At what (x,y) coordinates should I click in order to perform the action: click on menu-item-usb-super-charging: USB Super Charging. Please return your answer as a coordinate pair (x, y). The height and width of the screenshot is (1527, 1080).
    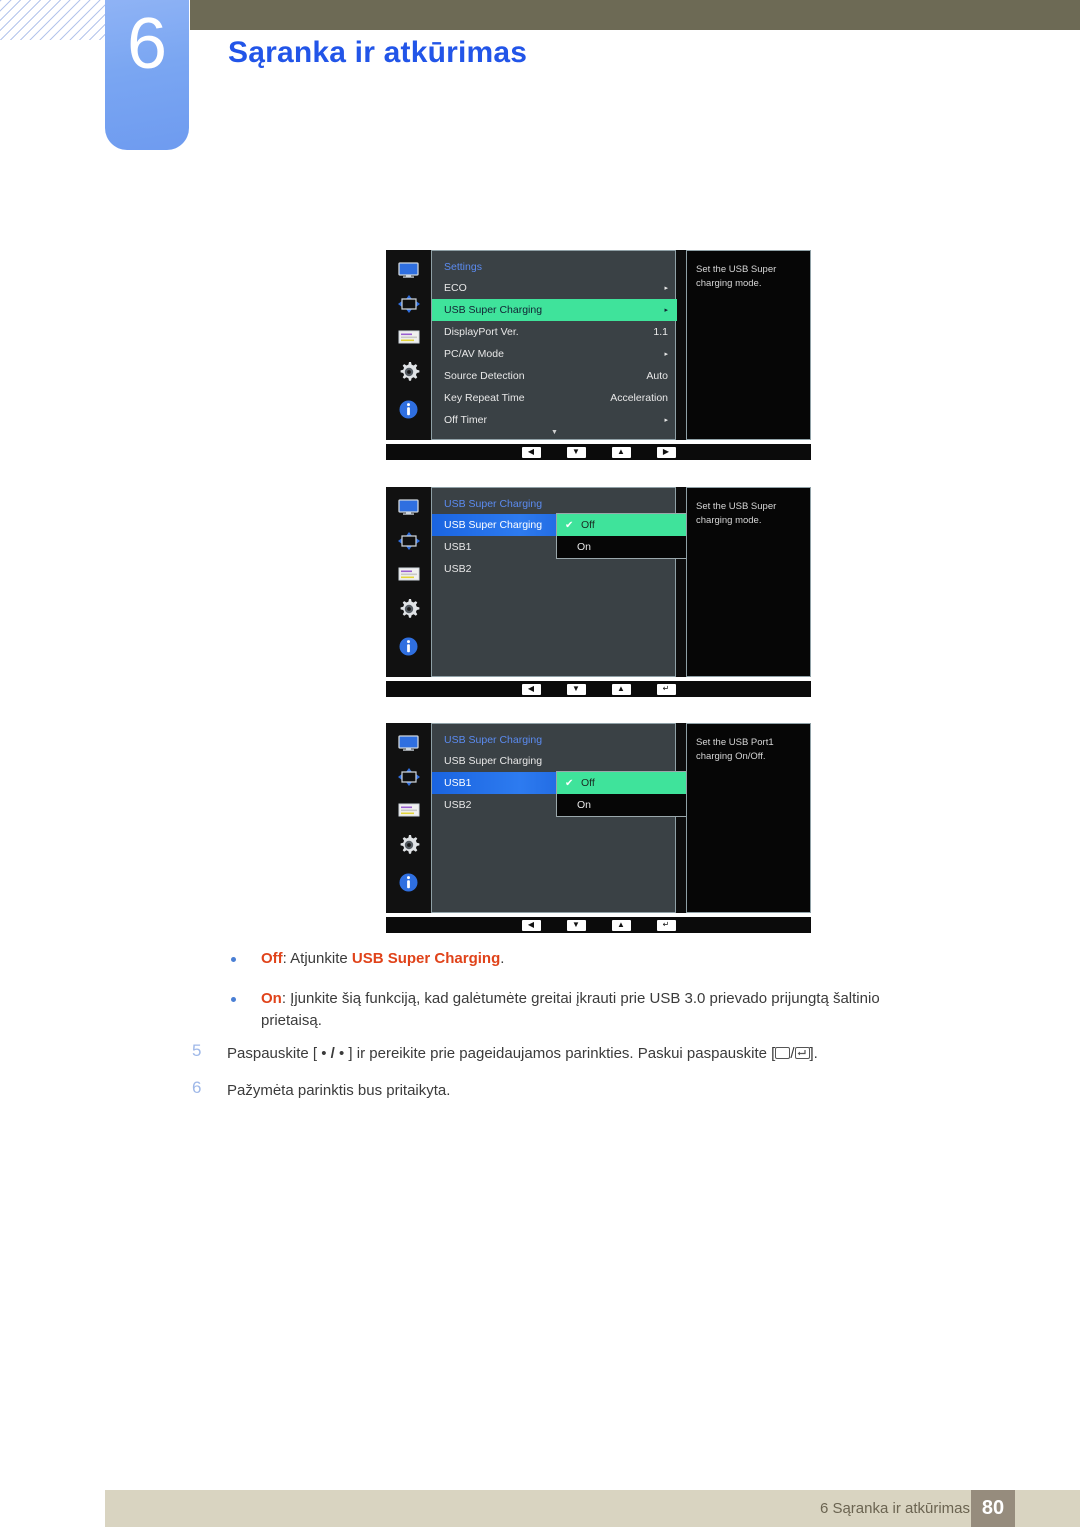
    Looking at the image, I should click on (512, 761).